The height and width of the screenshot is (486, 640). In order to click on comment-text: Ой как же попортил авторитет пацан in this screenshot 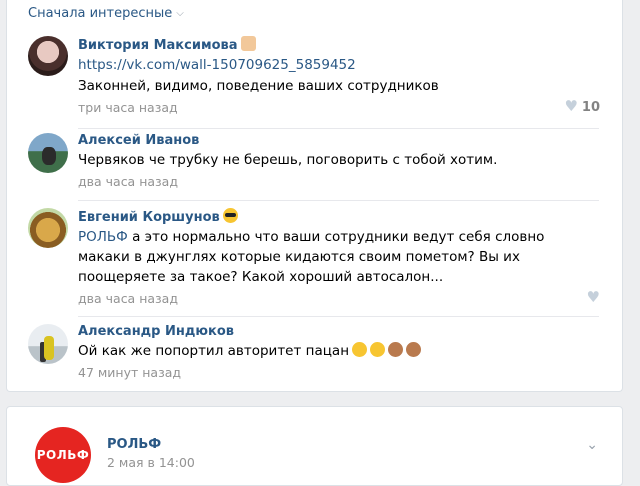, I will do `click(214, 351)`.